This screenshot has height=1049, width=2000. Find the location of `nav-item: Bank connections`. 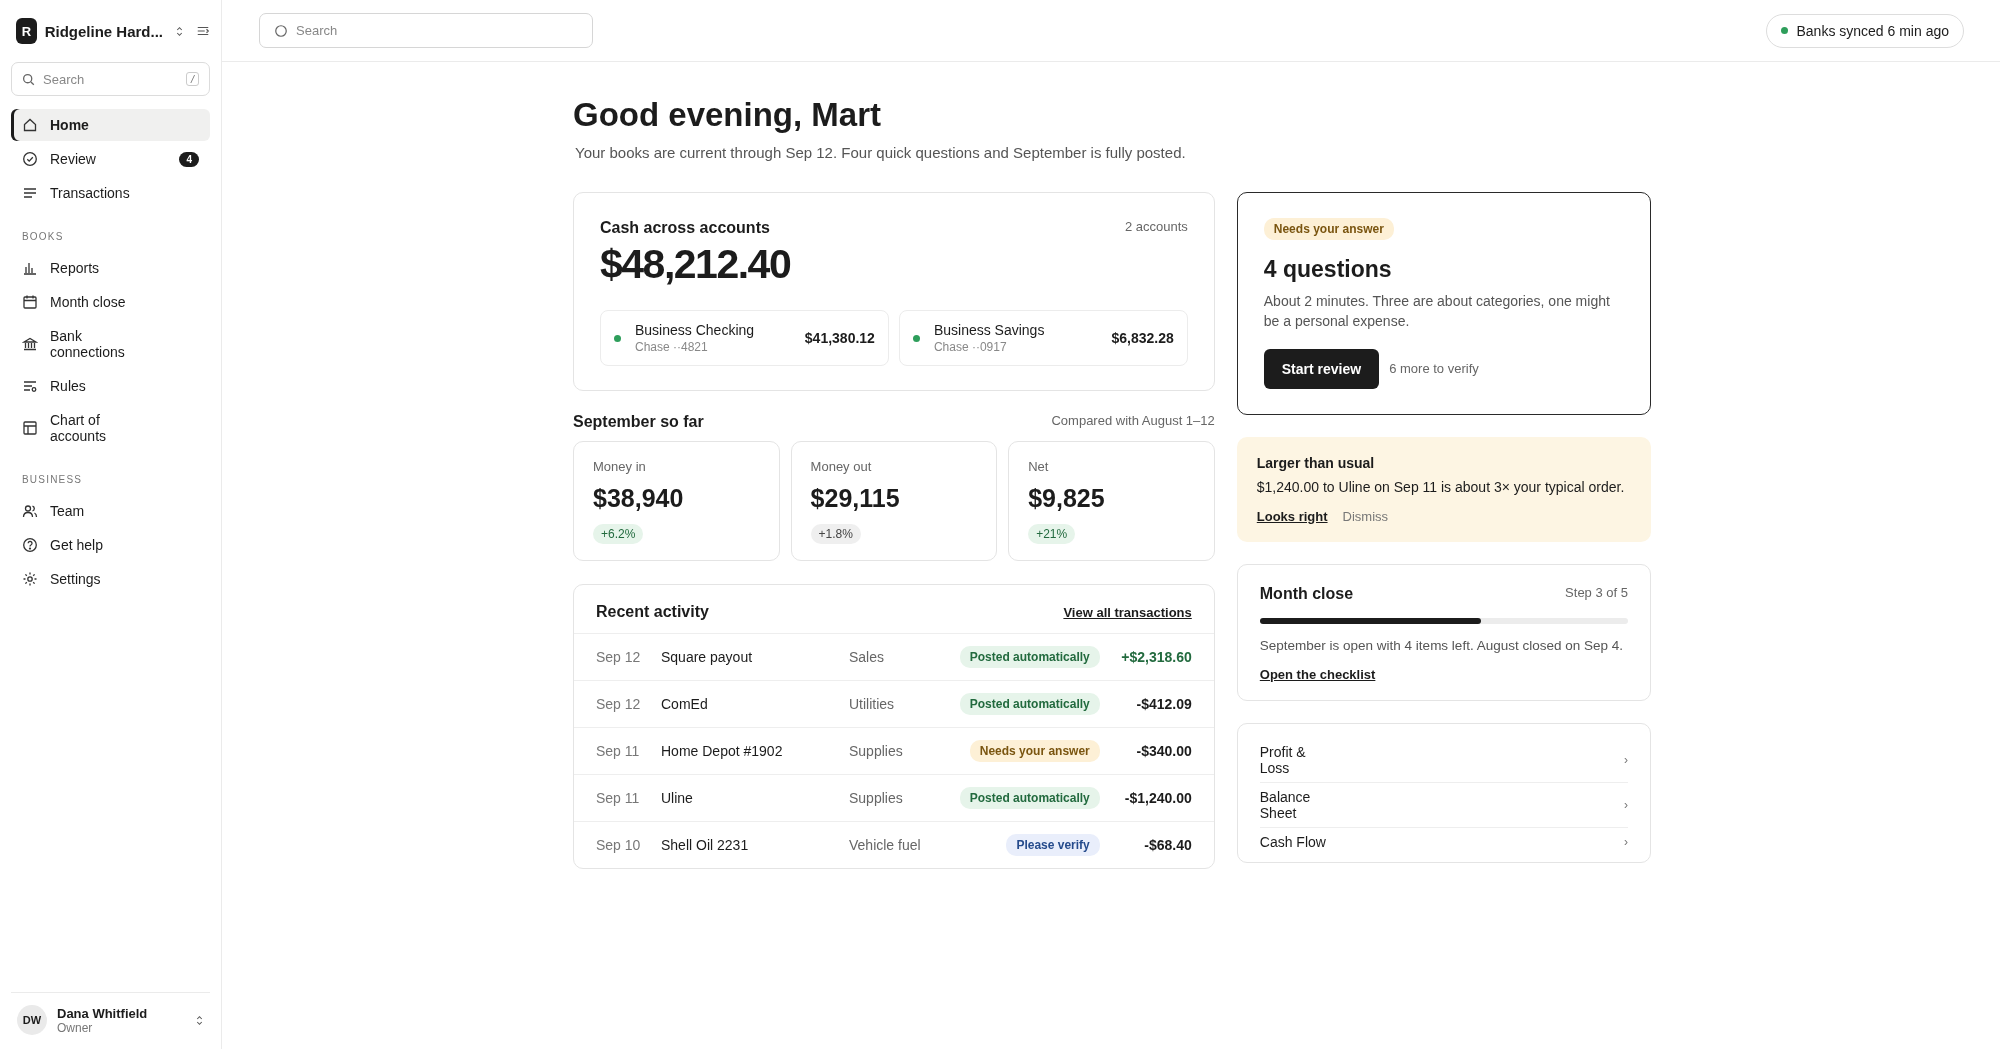

nav-item: Bank connections is located at coordinates (110, 344).